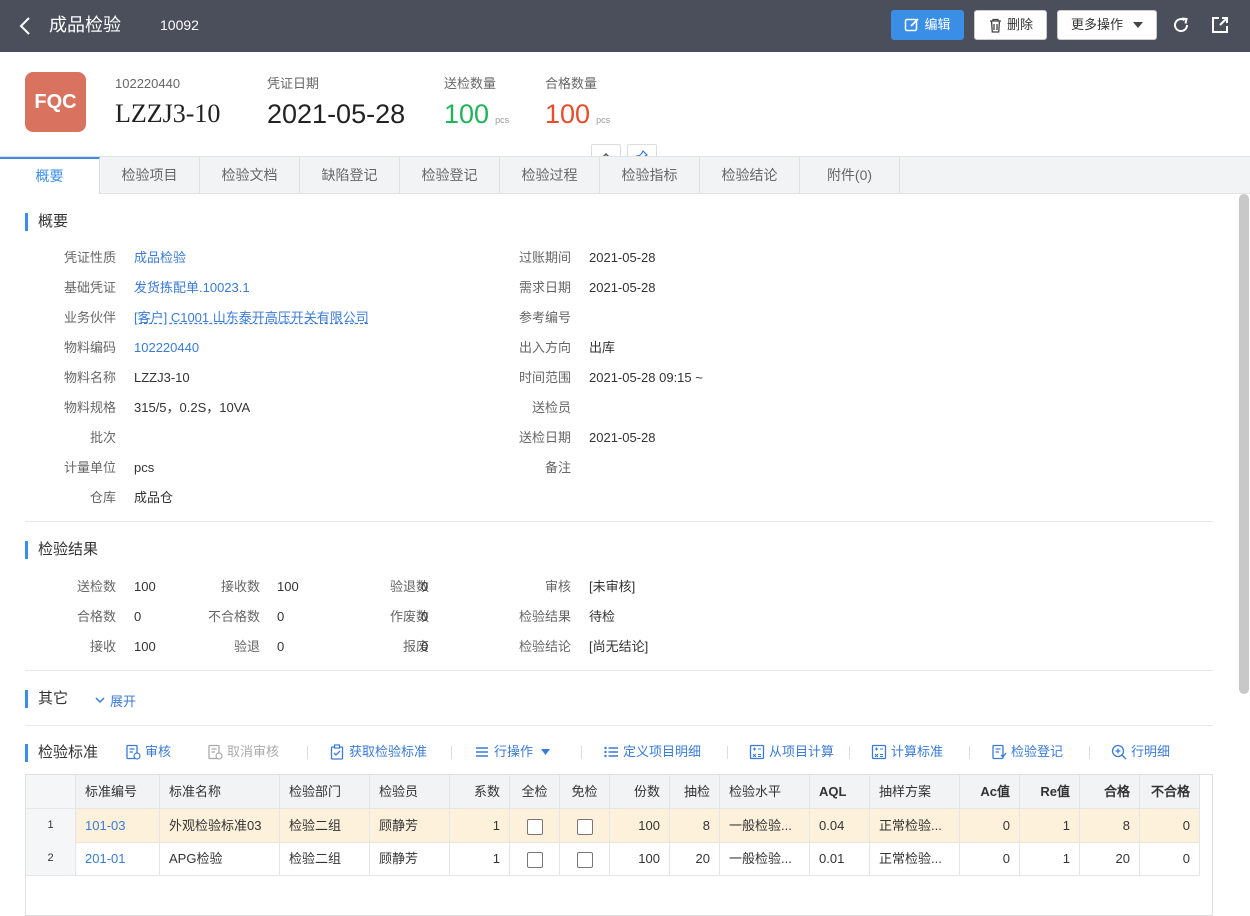 This screenshot has height=916, width=1250. I want to click on toolbar-label: 审核, so click(158, 751).